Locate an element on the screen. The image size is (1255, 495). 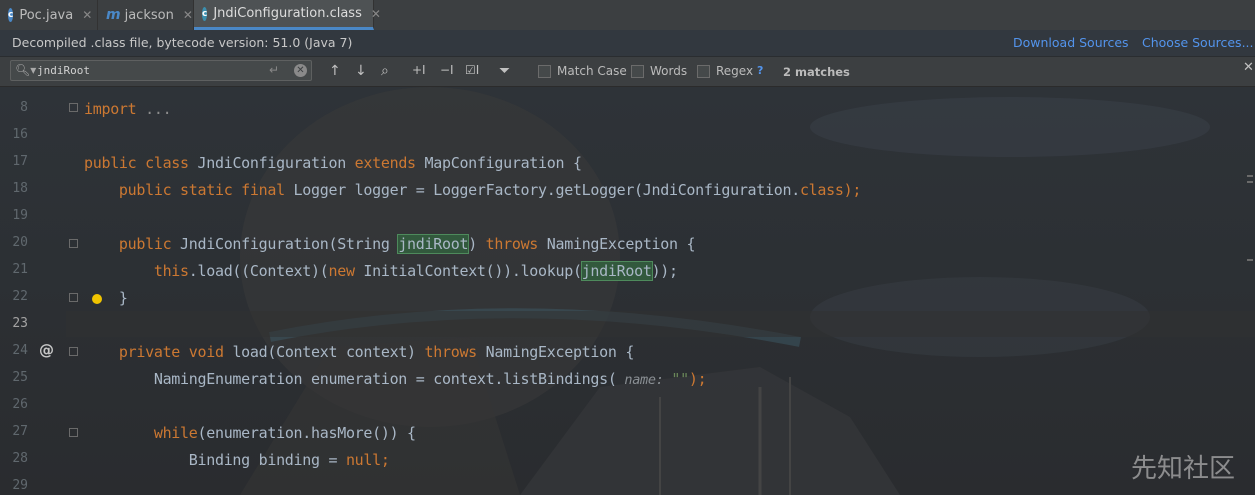
tab-jackson: m jackson ✕ is located at coordinates (146, 15).